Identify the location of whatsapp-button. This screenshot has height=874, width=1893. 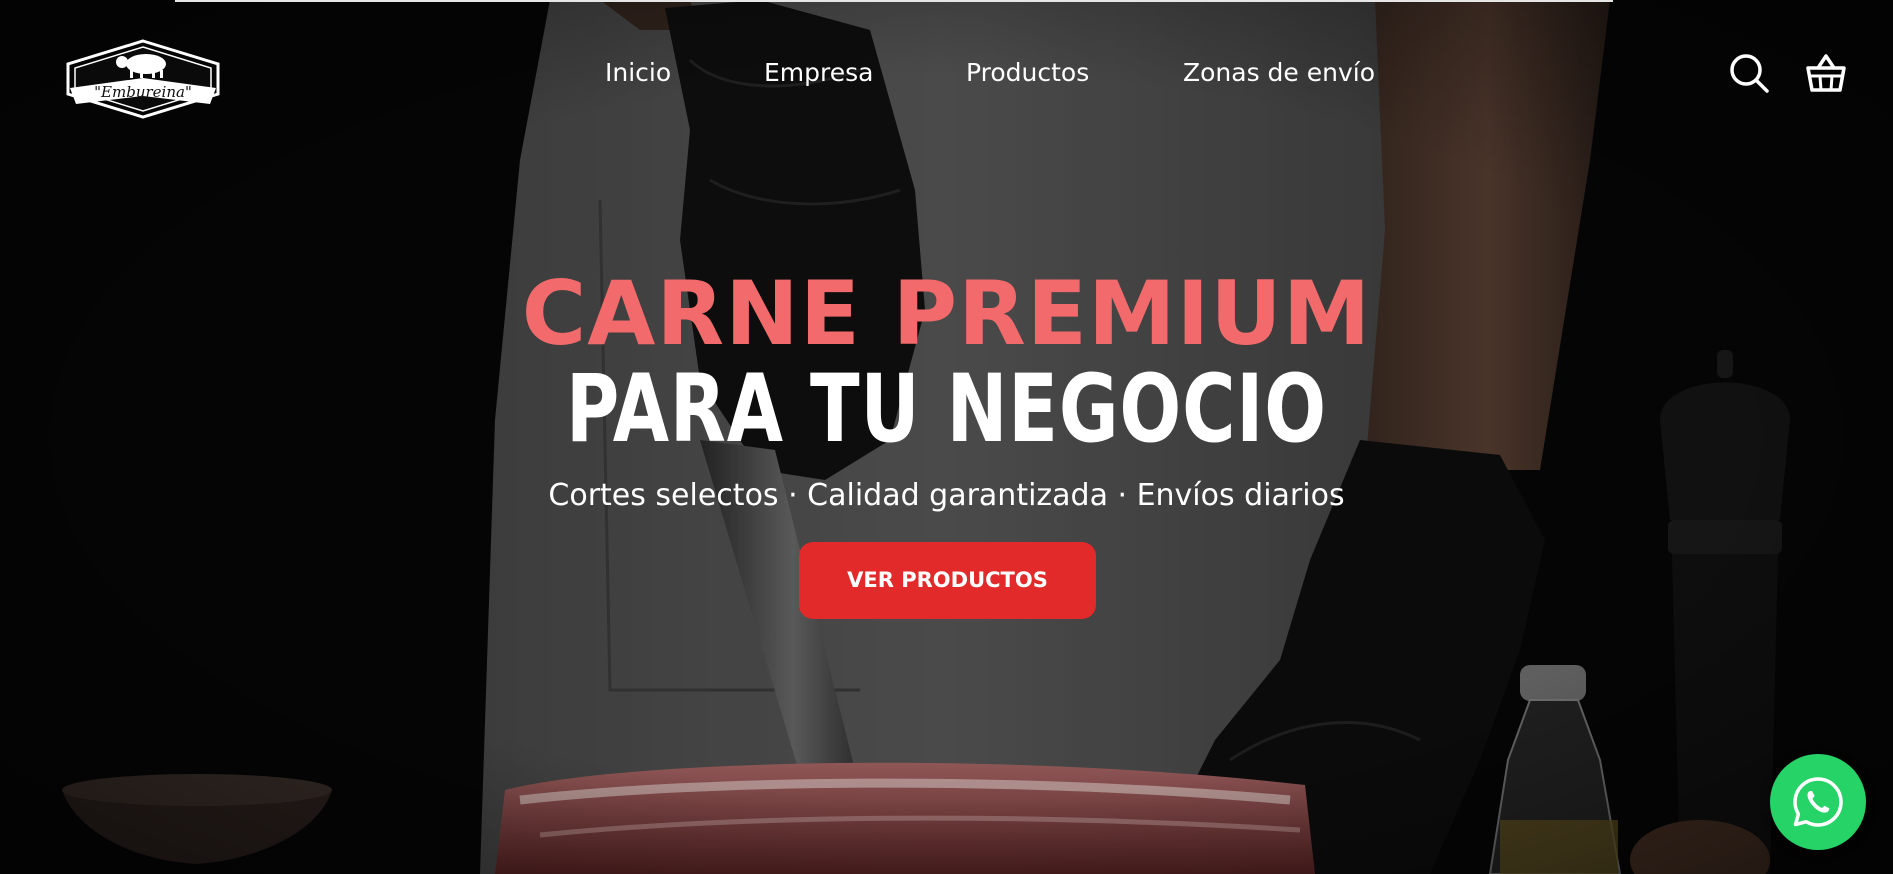
(1818, 802).